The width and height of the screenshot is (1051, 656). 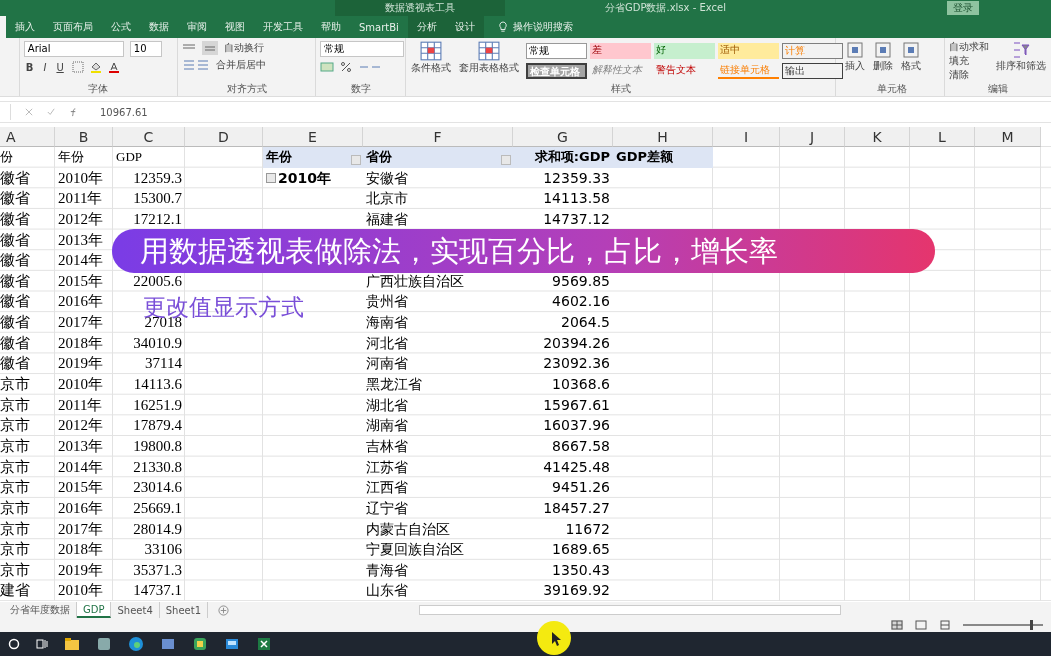 What do you see at coordinates (327, 67) in the screenshot?
I see `currency-icon` at bounding box center [327, 67].